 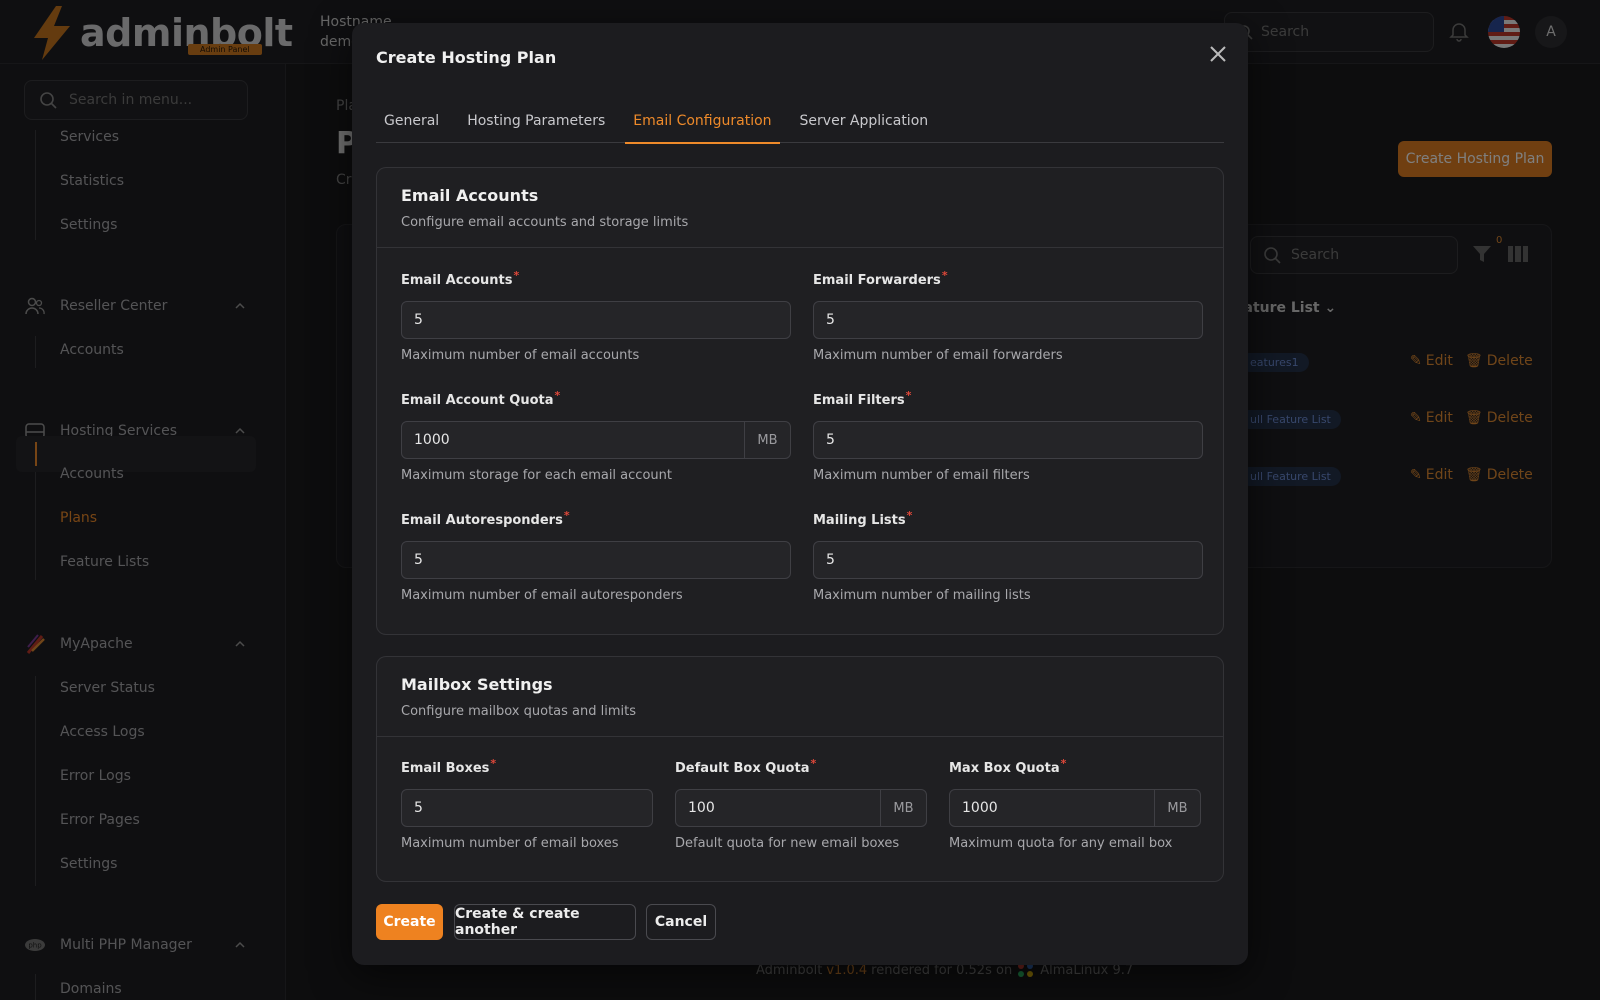 What do you see at coordinates (921, 475) in the screenshot?
I see `field-help: Maximum number of email filters` at bounding box center [921, 475].